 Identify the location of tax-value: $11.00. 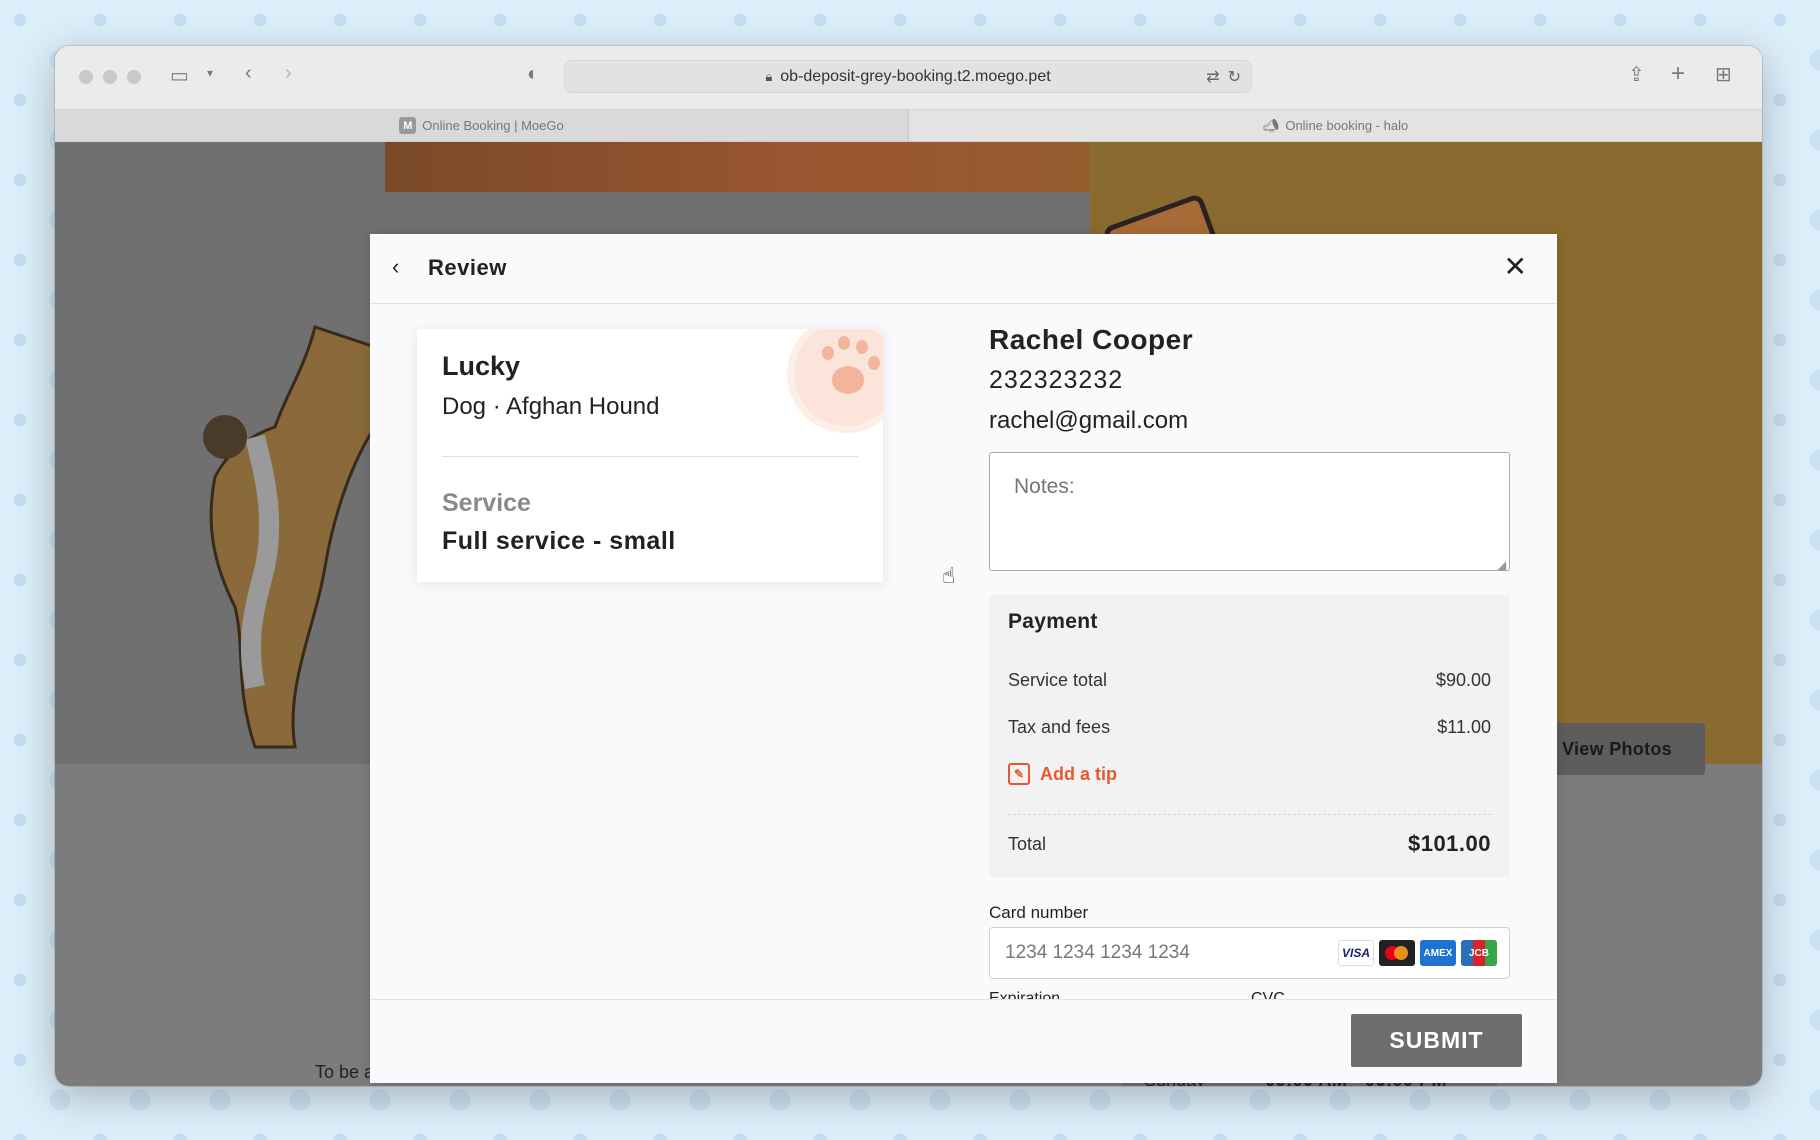
(1464, 727).